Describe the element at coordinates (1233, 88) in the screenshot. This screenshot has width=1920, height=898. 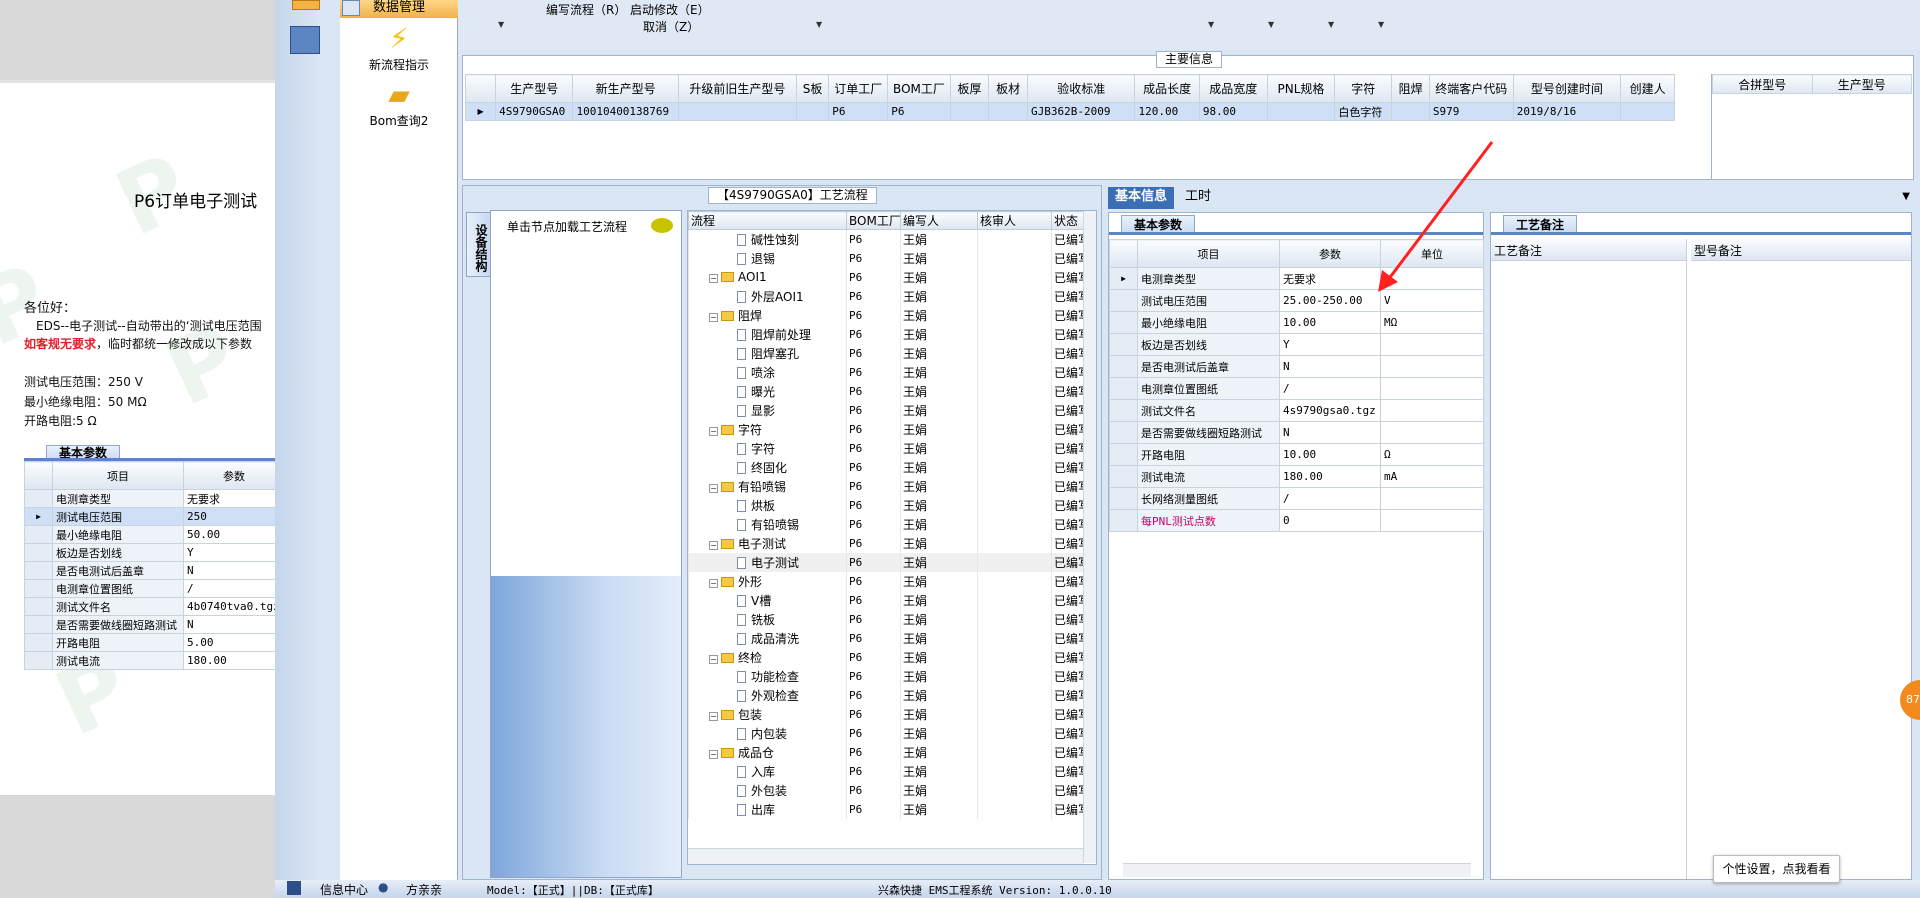
I see `column-header: 成品宽度` at that location.